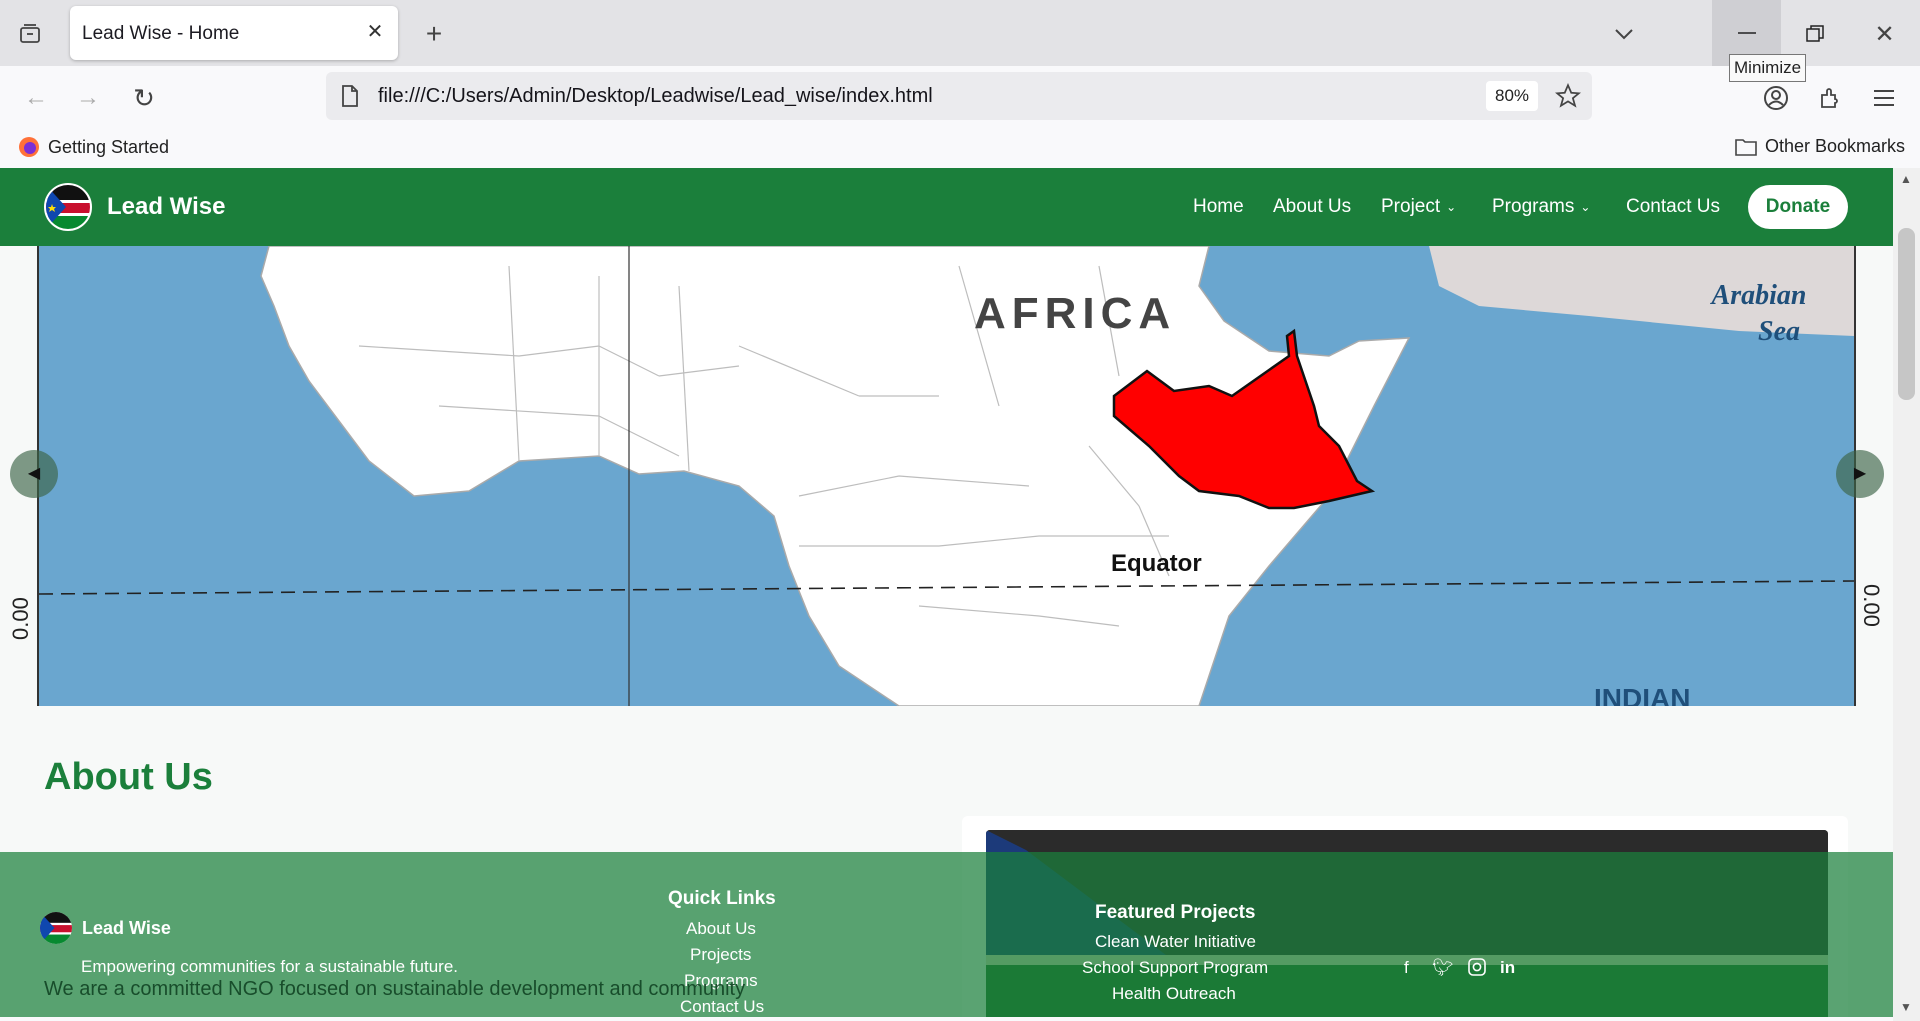 The image size is (1920, 1021). What do you see at coordinates (1175, 968) in the screenshot?
I see `featured-school-support: School Support Program` at bounding box center [1175, 968].